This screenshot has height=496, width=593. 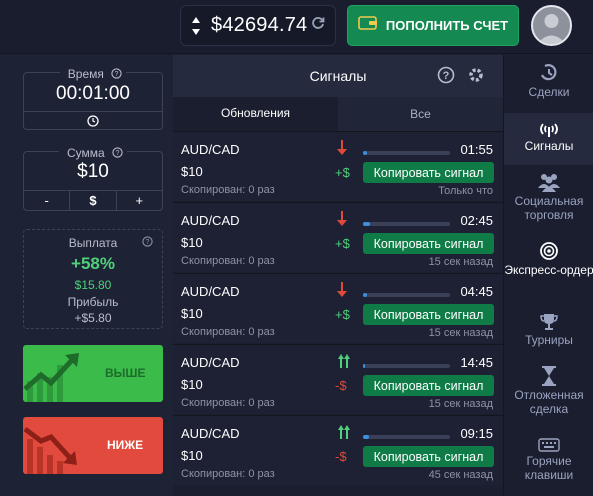 What do you see at coordinates (549, 445) in the screenshot?
I see `keyboard-icon` at bounding box center [549, 445].